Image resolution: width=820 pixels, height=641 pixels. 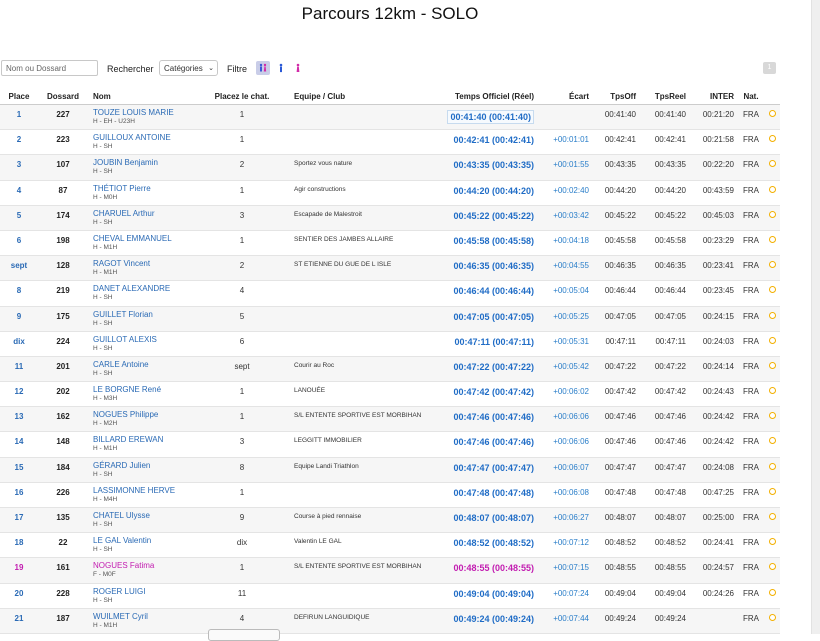 What do you see at coordinates (19, 96) in the screenshot?
I see `col-place: Place` at bounding box center [19, 96].